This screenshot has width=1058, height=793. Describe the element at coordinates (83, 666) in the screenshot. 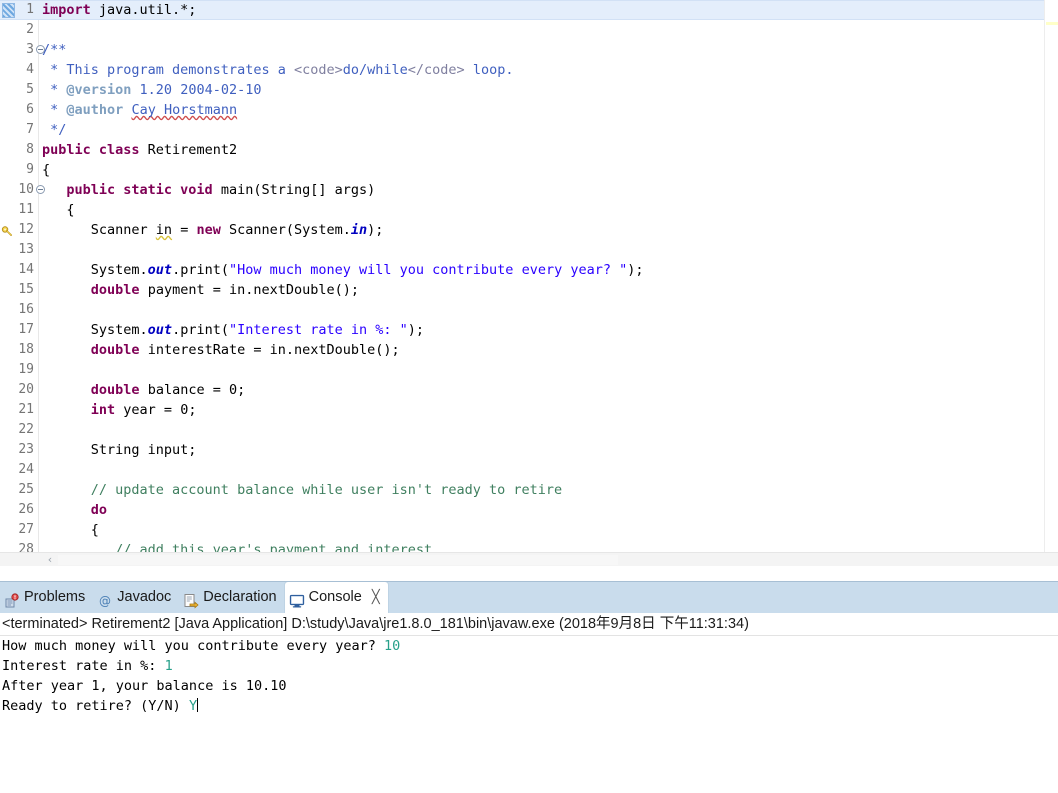

I see `console-prompt-text: Interest rate in %:` at that location.